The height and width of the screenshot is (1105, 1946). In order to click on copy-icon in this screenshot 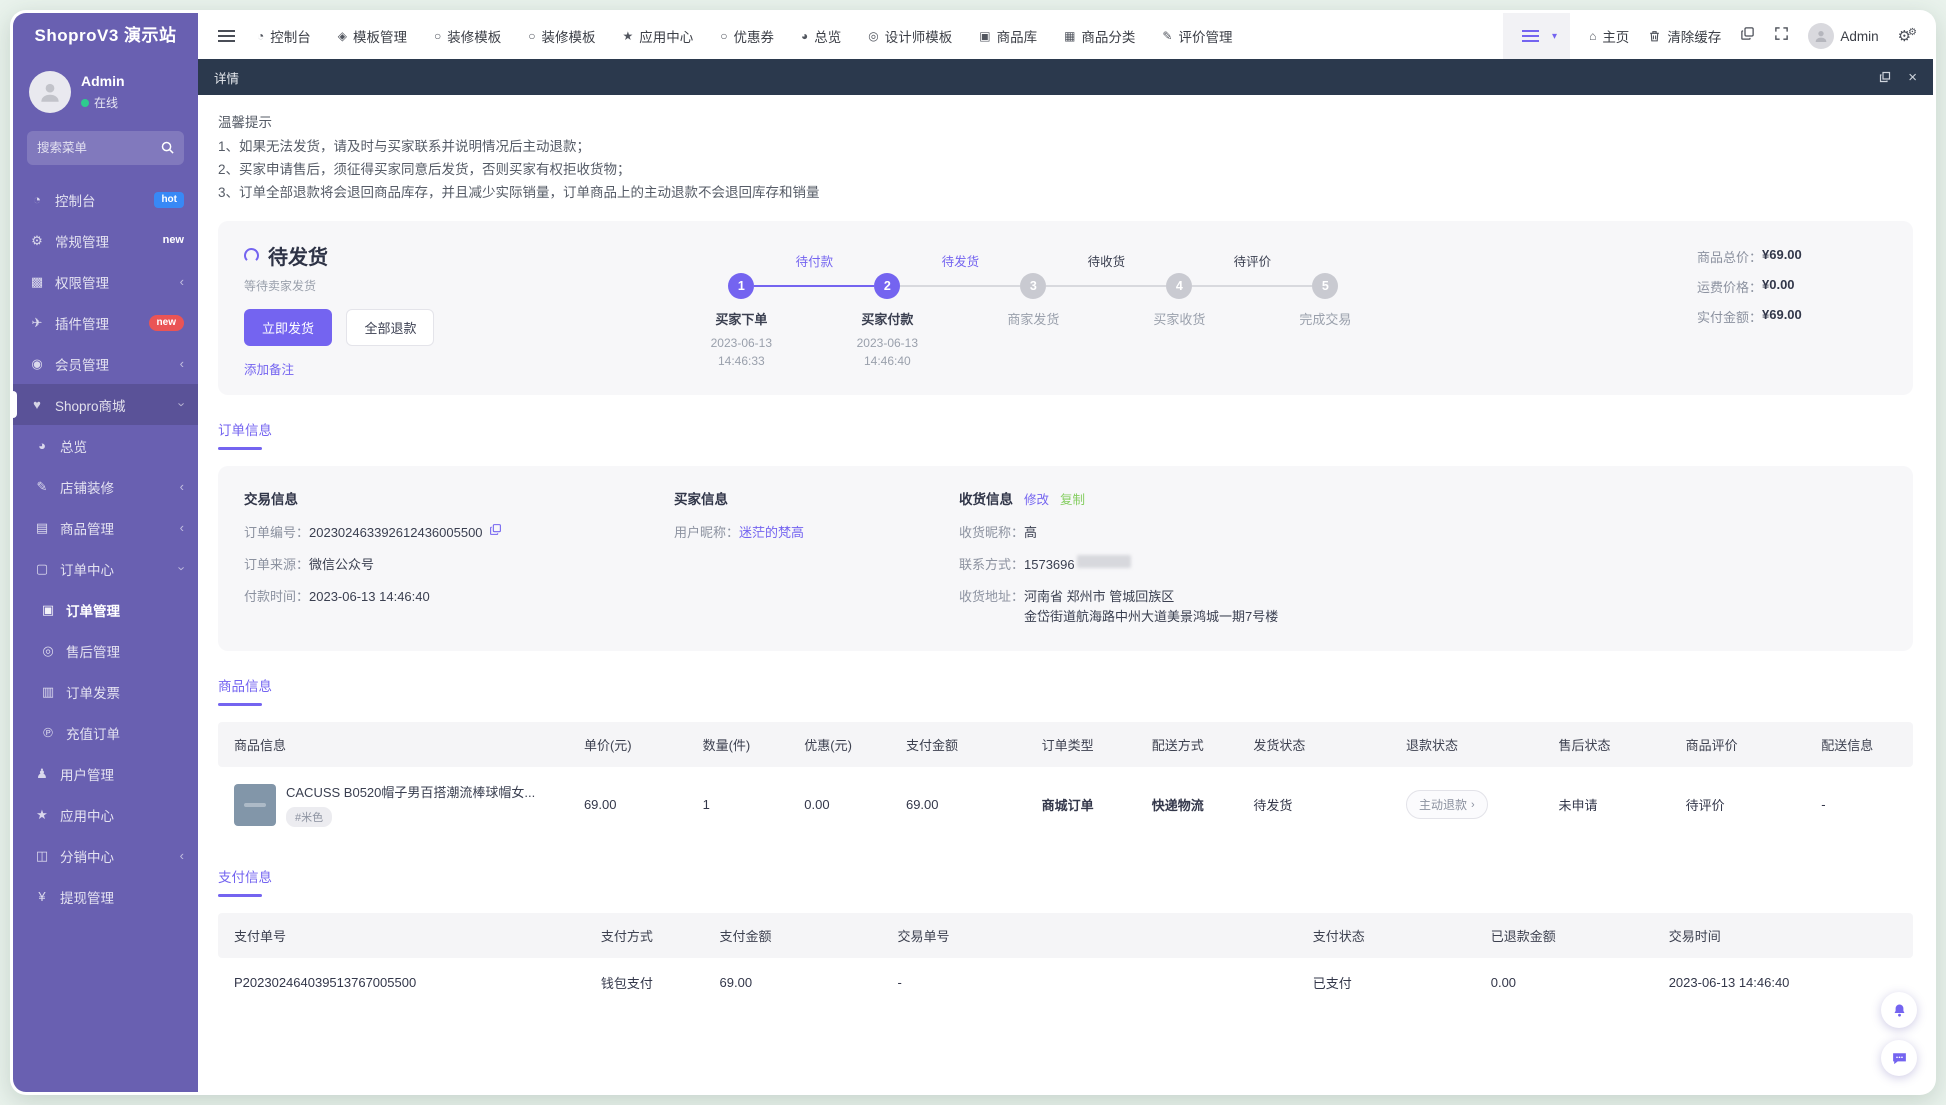, I will do `click(495, 529)`.